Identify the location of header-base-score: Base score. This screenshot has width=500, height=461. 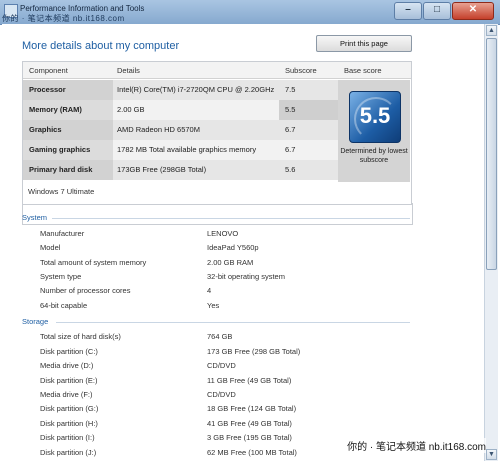
(374, 70).